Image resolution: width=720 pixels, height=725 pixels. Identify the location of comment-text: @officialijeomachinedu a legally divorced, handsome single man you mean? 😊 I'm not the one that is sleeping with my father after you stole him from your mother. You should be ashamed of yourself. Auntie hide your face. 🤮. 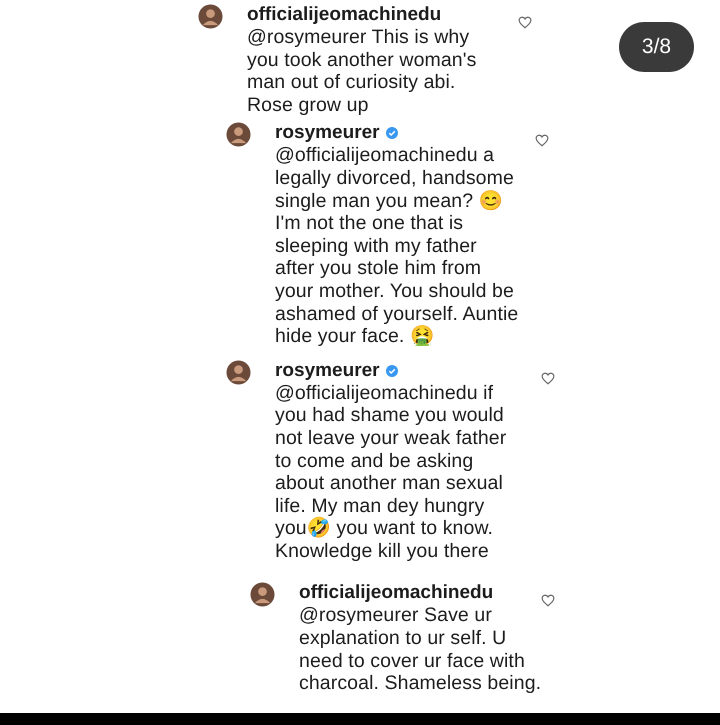
(397, 246).